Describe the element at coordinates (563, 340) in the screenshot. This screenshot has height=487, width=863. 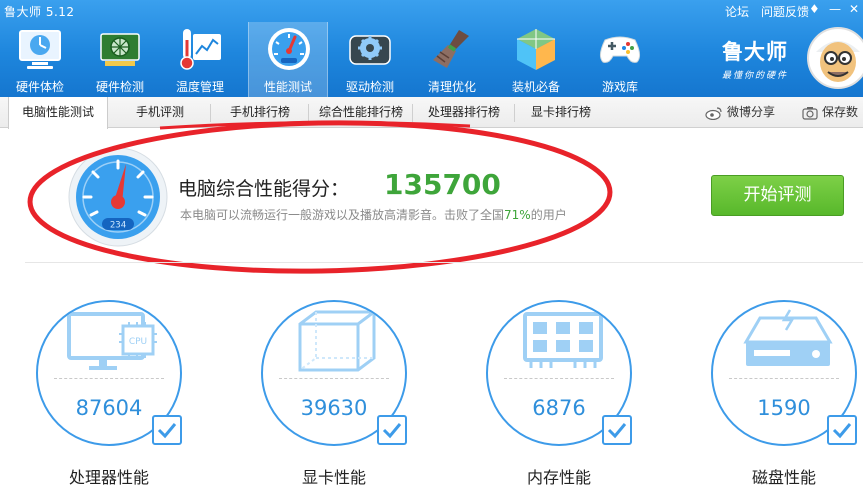
I see `memory-chip-icon` at that location.